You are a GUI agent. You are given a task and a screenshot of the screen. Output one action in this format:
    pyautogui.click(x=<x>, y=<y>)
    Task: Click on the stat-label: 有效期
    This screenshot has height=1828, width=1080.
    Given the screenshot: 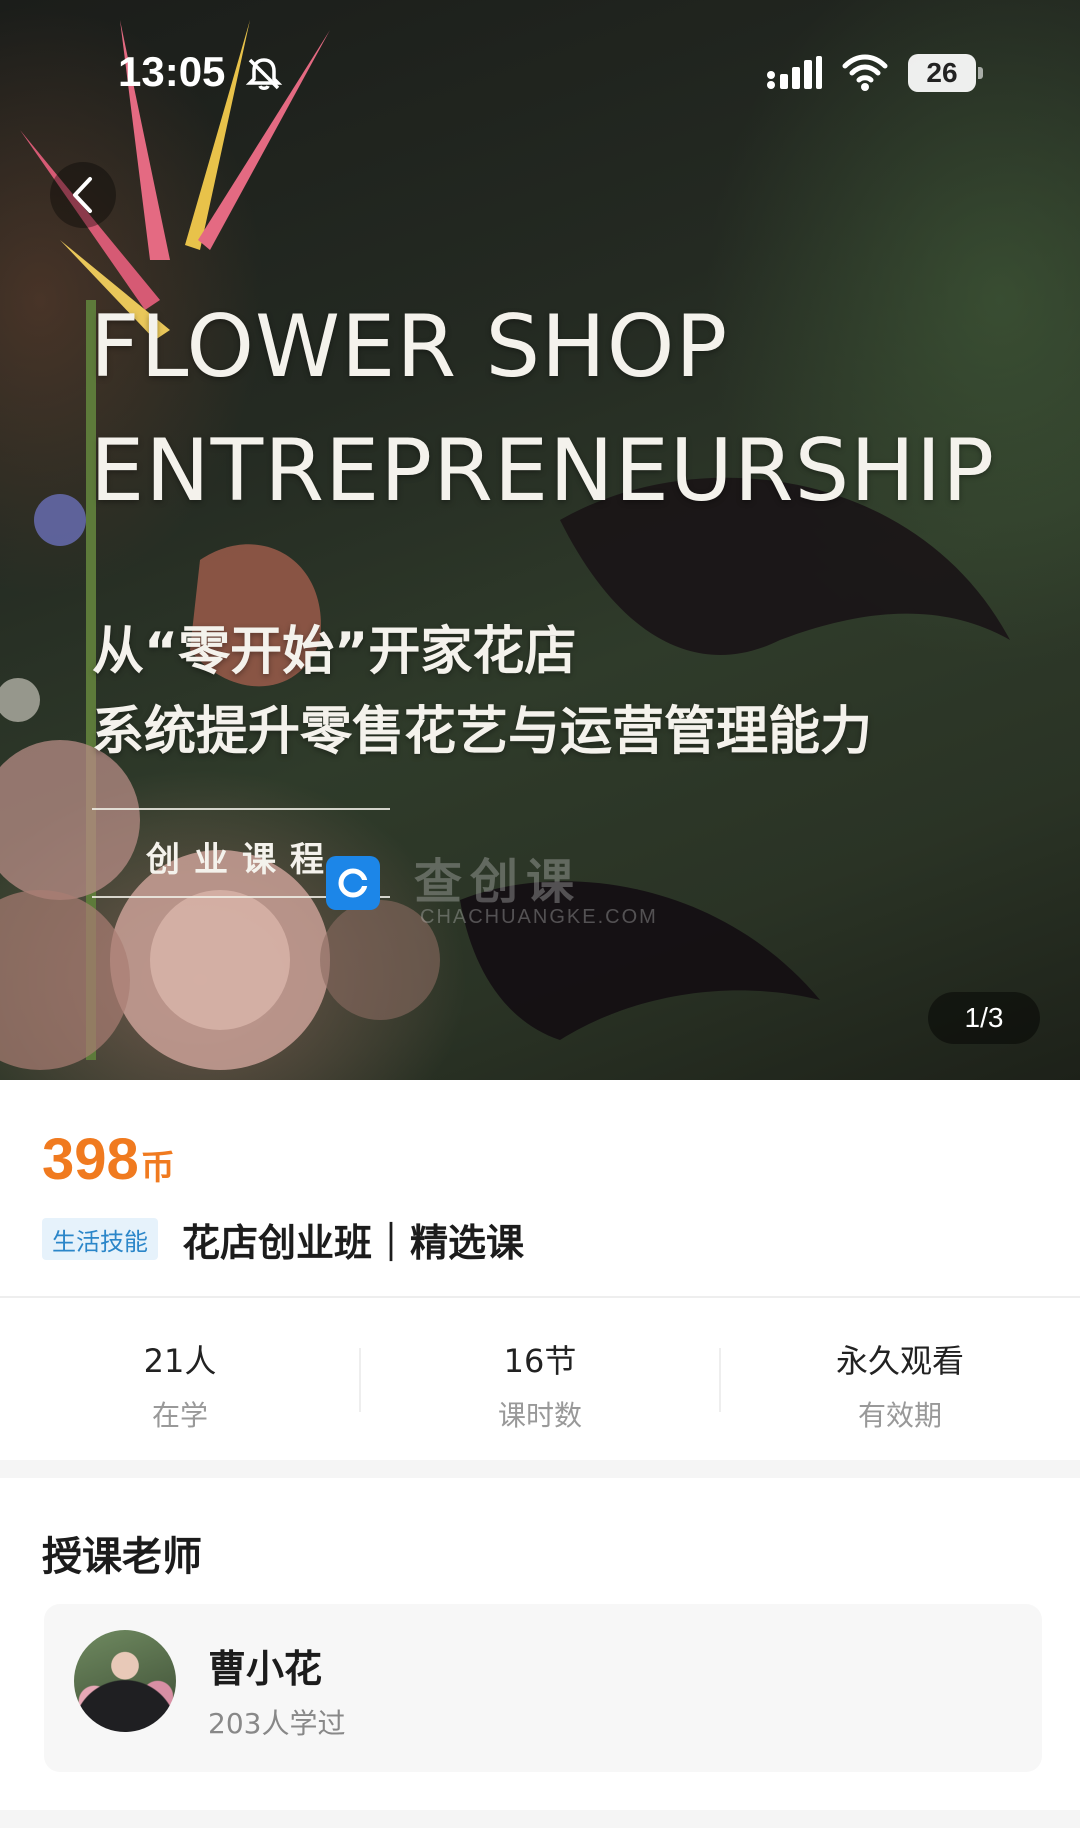 What is the action you would take?
    pyautogui.click(x=899, y=1415)
    